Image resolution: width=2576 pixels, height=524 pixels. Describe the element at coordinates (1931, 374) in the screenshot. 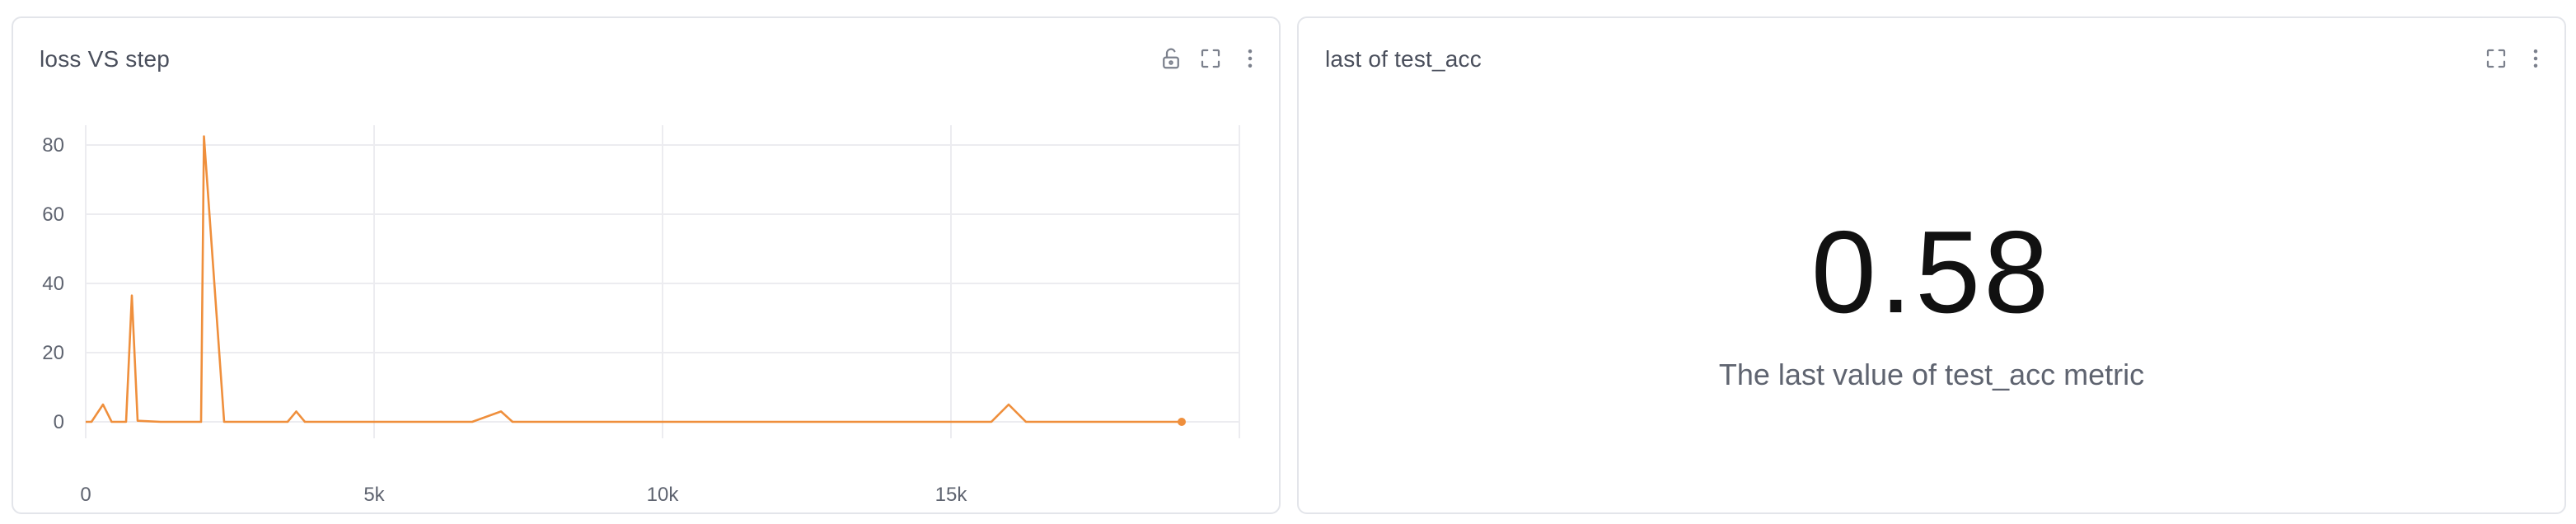

I see `metric-caption: The last value of test_acc metric` at that location.